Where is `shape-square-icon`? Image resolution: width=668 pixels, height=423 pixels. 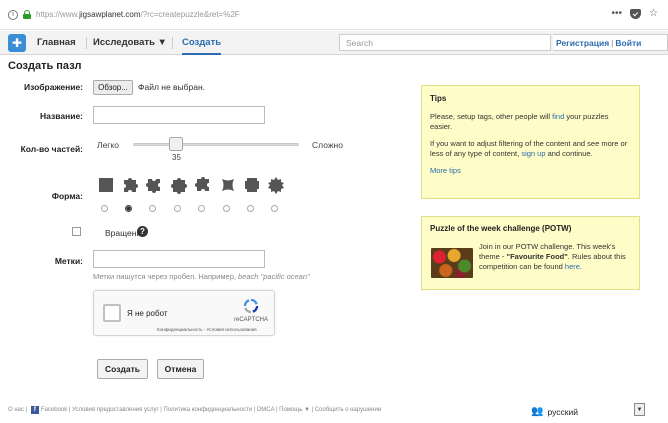 shape-square-icon is located at coordinates (106, 185).